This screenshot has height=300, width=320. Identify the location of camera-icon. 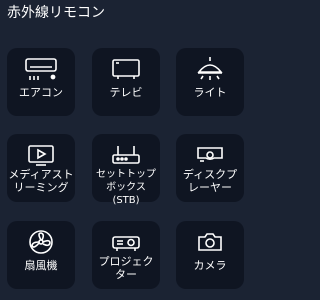
(210, 242).